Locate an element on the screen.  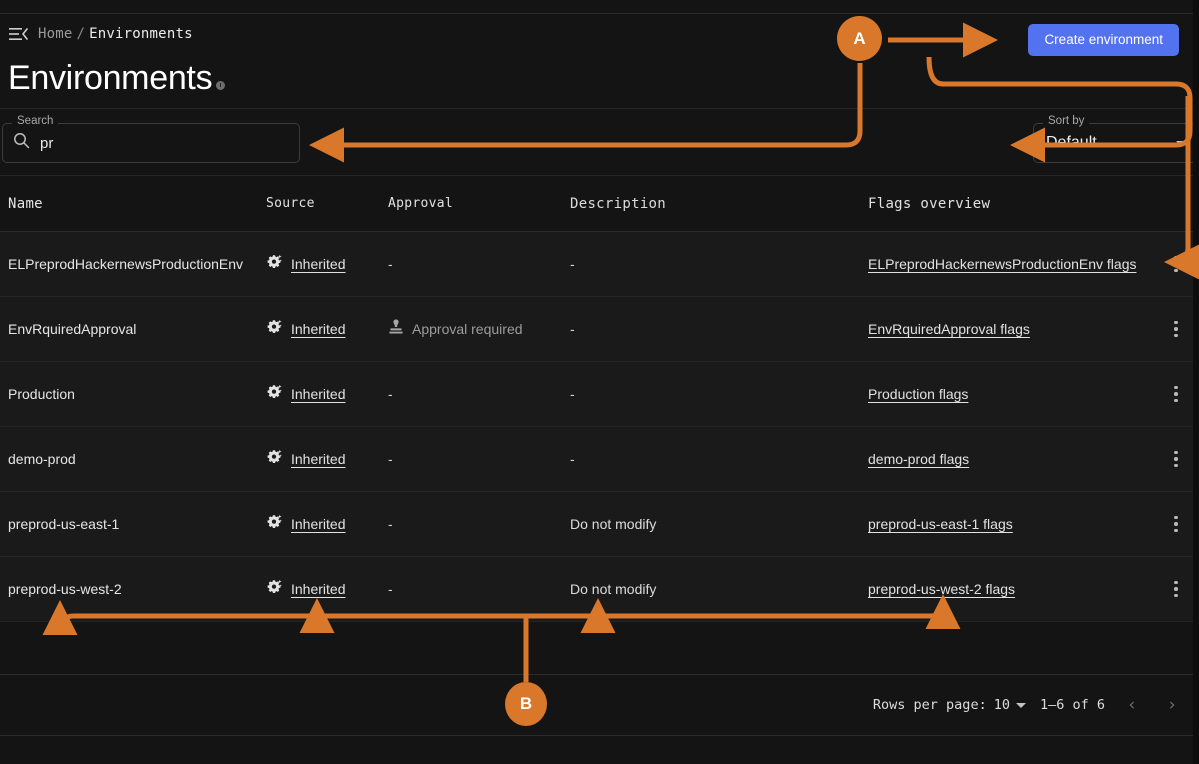
column-header-name: Name is located at coordinates (25, 203).